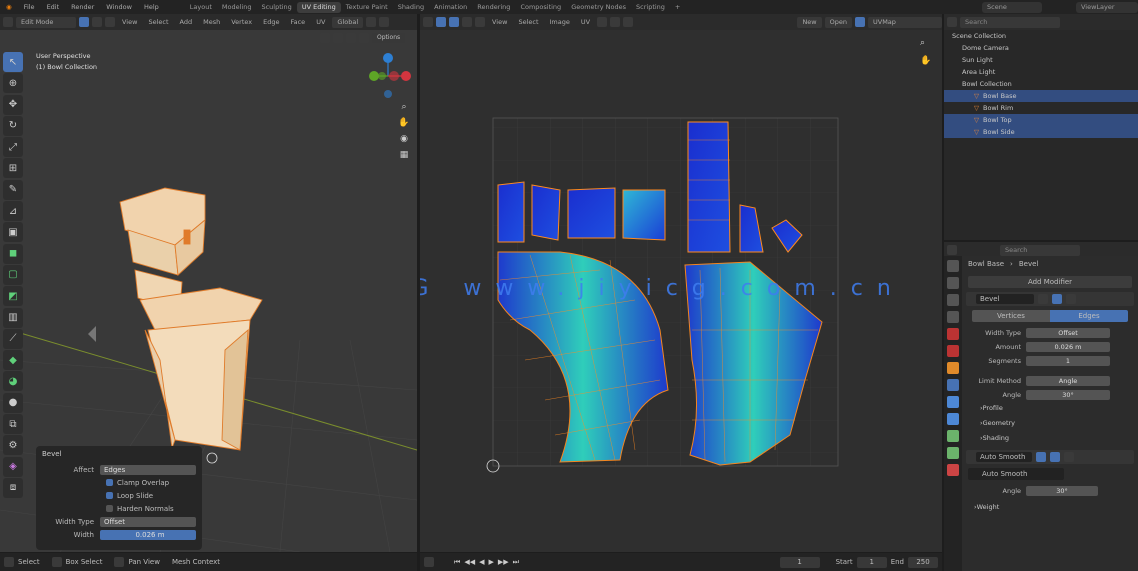 This screenshot has width=1138, height=571. I want to click on camera-view-icon: ◉, so click(404, 142).